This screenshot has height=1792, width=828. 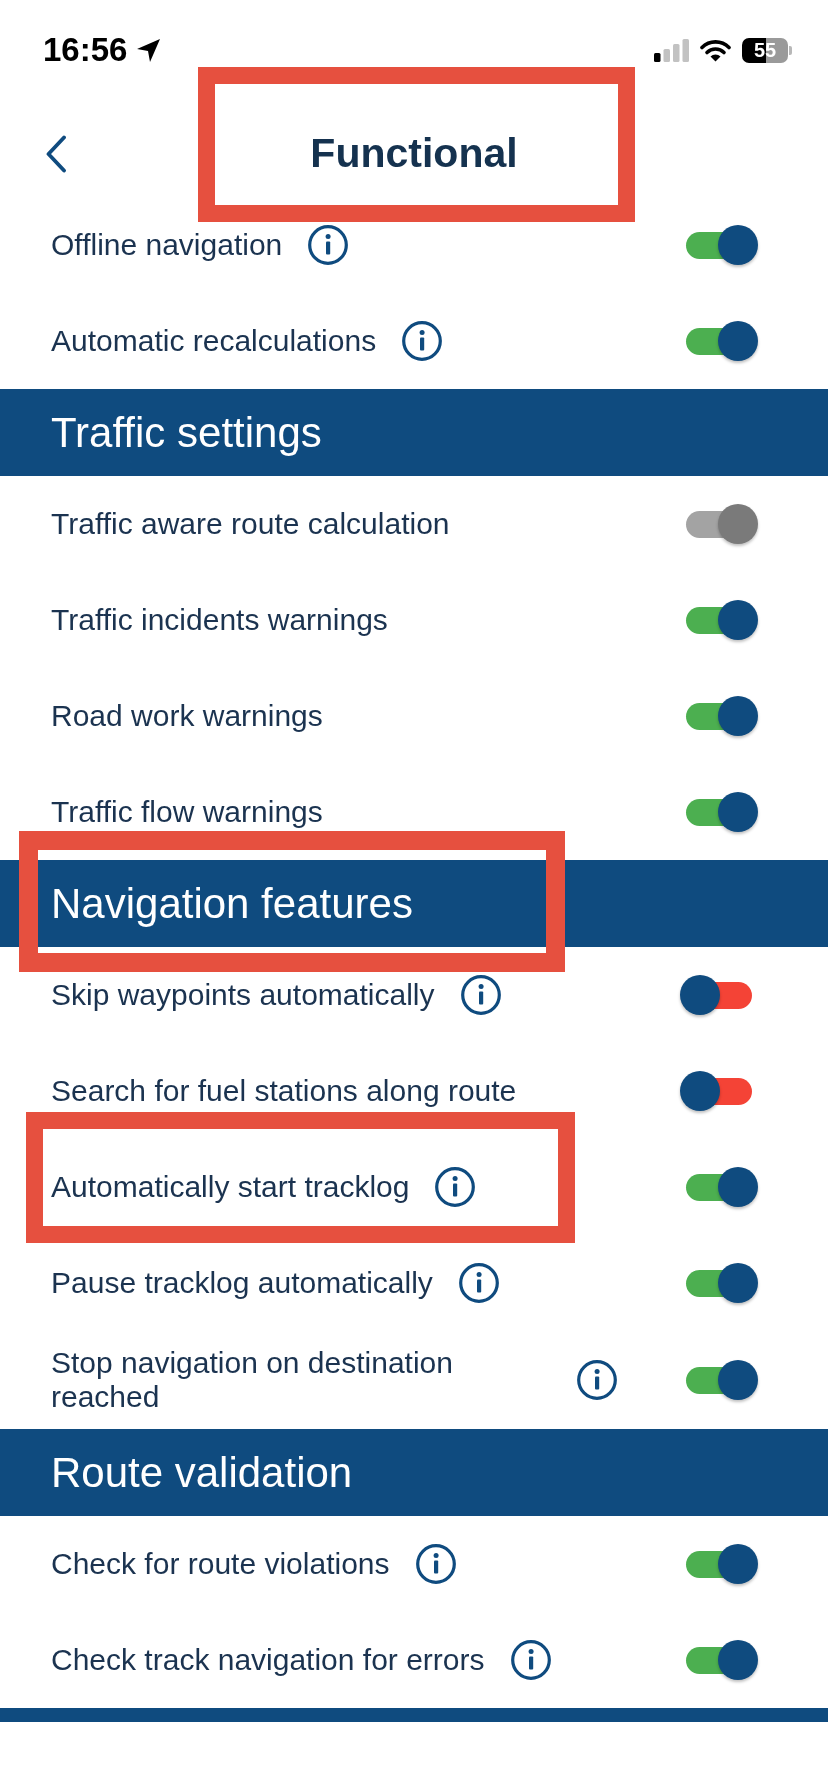 What do you see at coordinates (414, 1472) in the screenshot?
I see `section-header: Route validation` at bounding box center [414, 1472].